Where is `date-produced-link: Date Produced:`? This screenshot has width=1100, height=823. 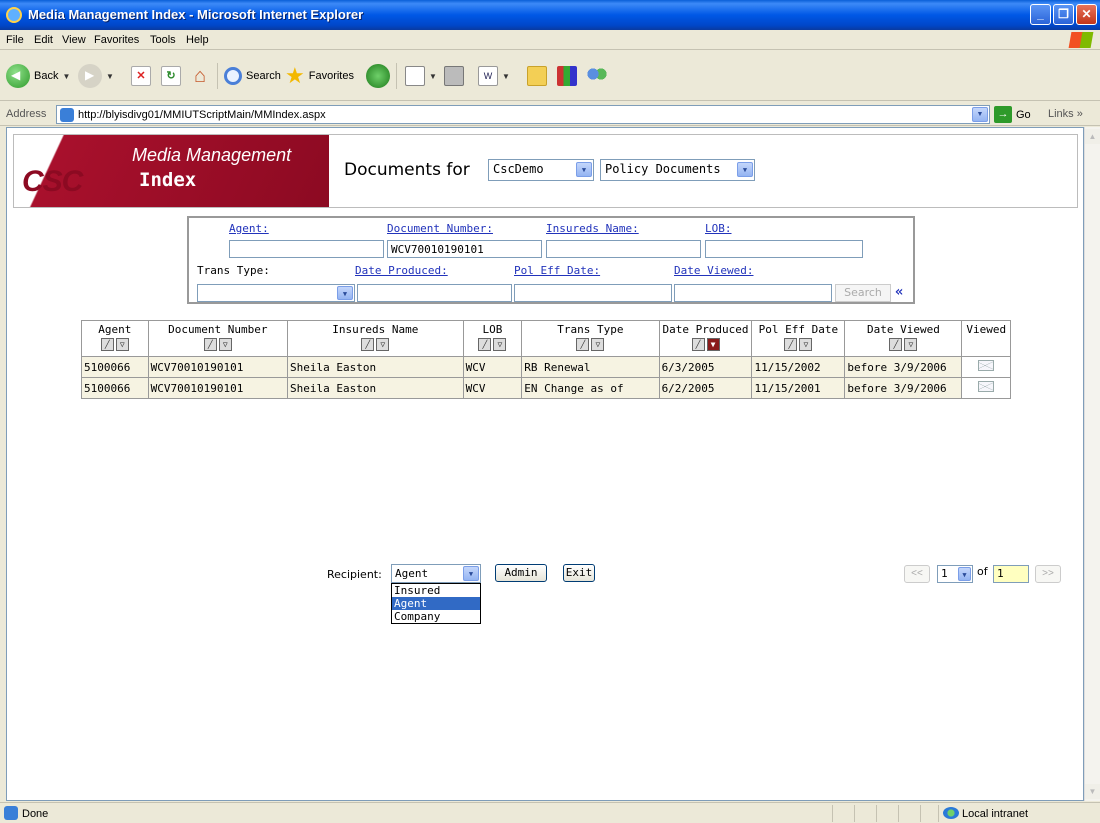
date-produced-link: Date Produced: is located at coordinates (401, 270).